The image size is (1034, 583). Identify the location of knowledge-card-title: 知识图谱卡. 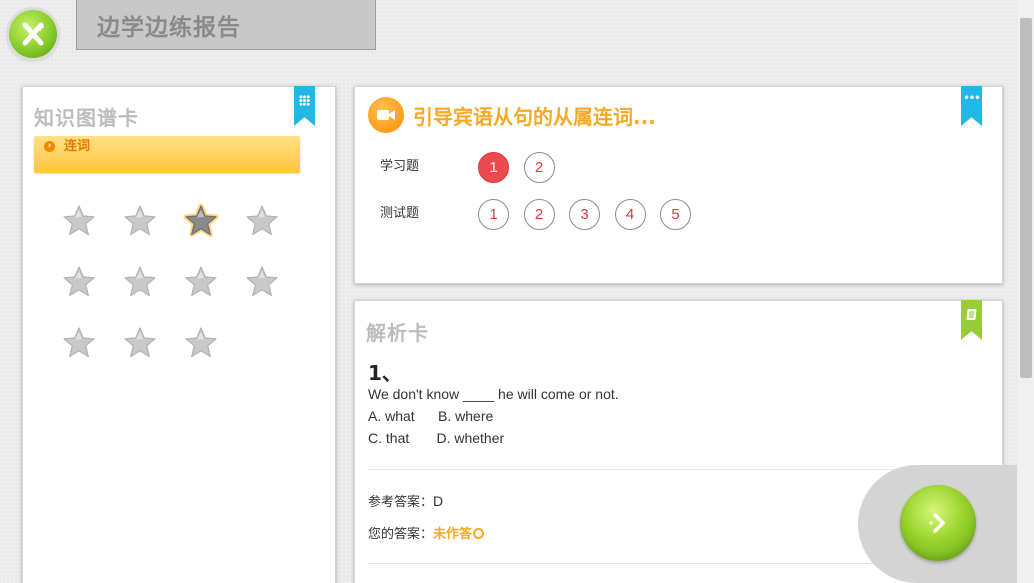
(86, 118).